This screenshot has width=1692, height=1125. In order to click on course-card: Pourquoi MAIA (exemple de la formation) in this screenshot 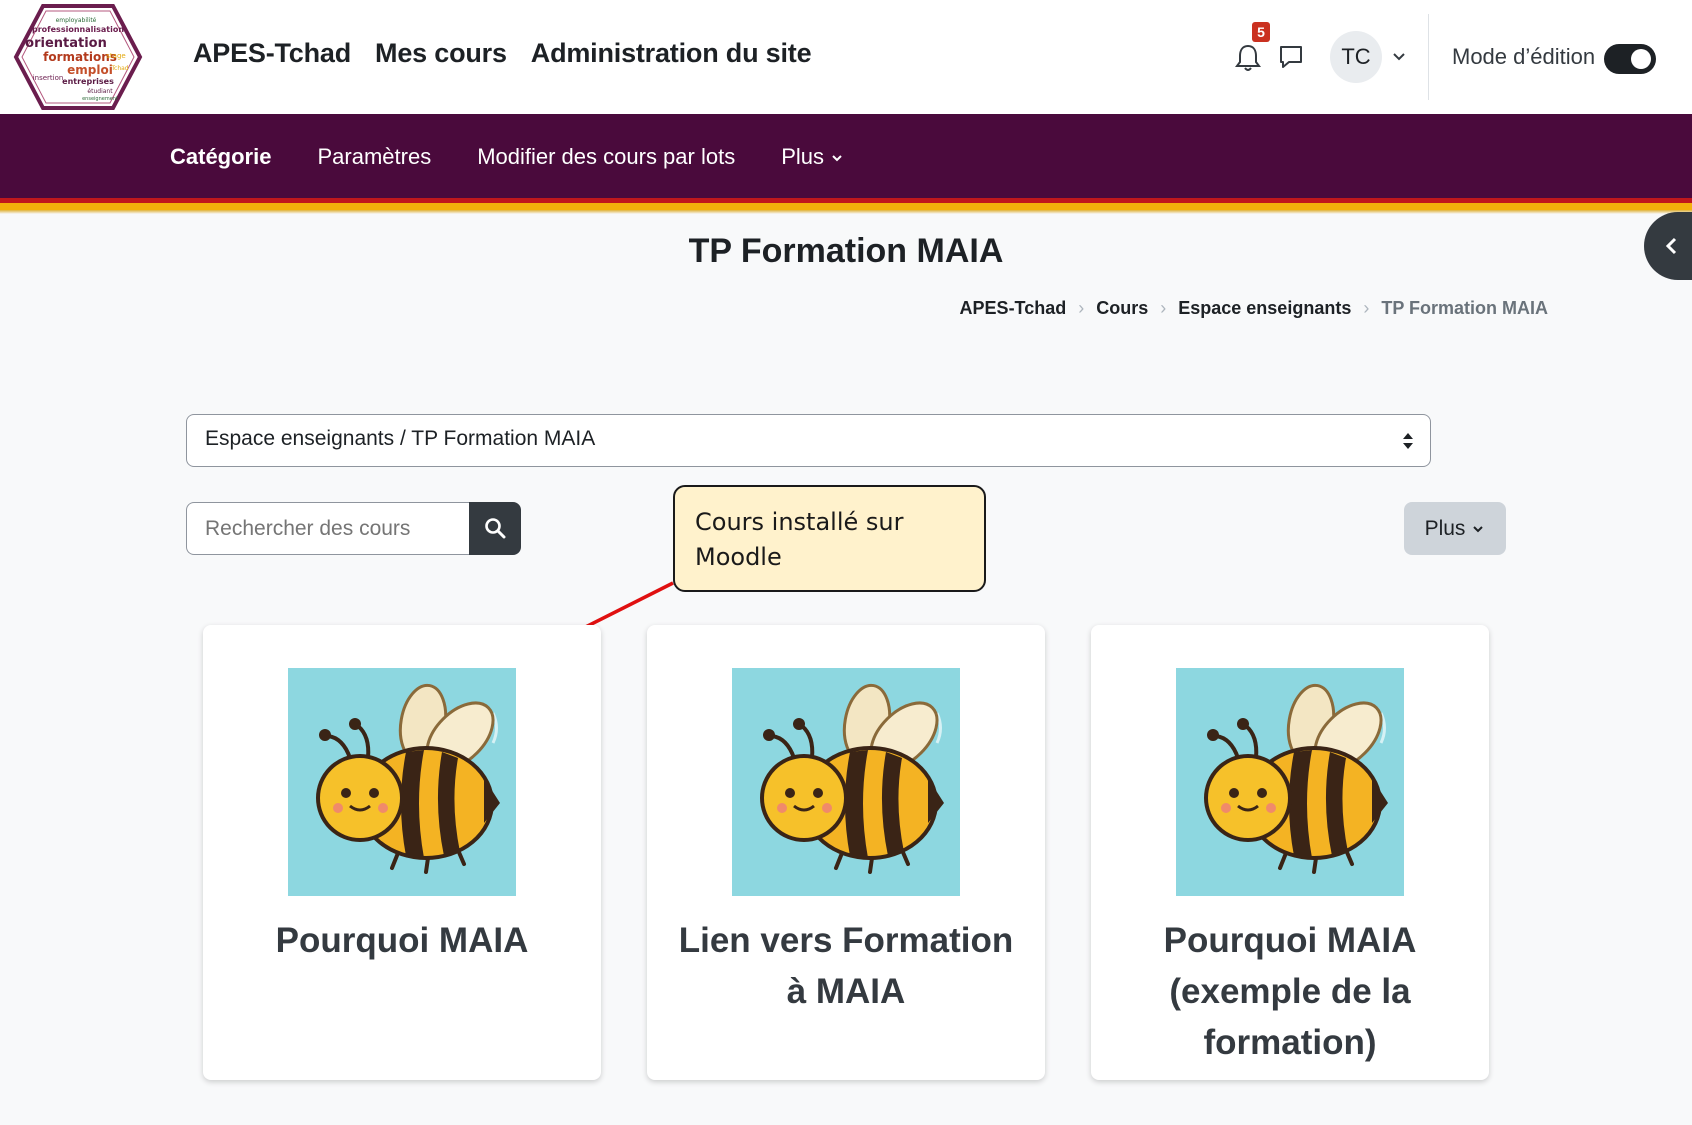, I will do `click(1290, 852)`.